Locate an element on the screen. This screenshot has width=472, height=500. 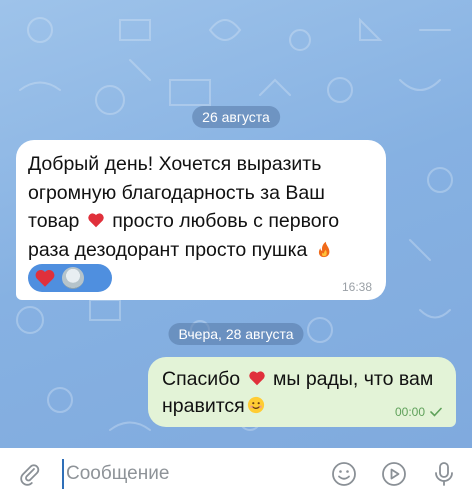
microphone-icon is located at coordinates (444, 474).